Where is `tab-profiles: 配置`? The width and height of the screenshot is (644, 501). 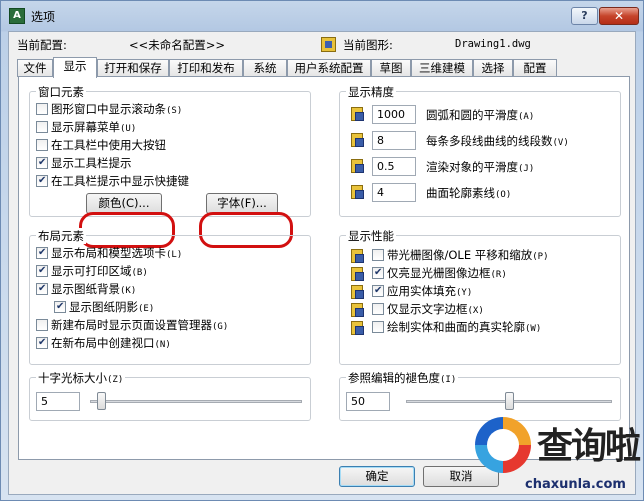 tab-profiles: 配置 is located at coordinates (535, 68).